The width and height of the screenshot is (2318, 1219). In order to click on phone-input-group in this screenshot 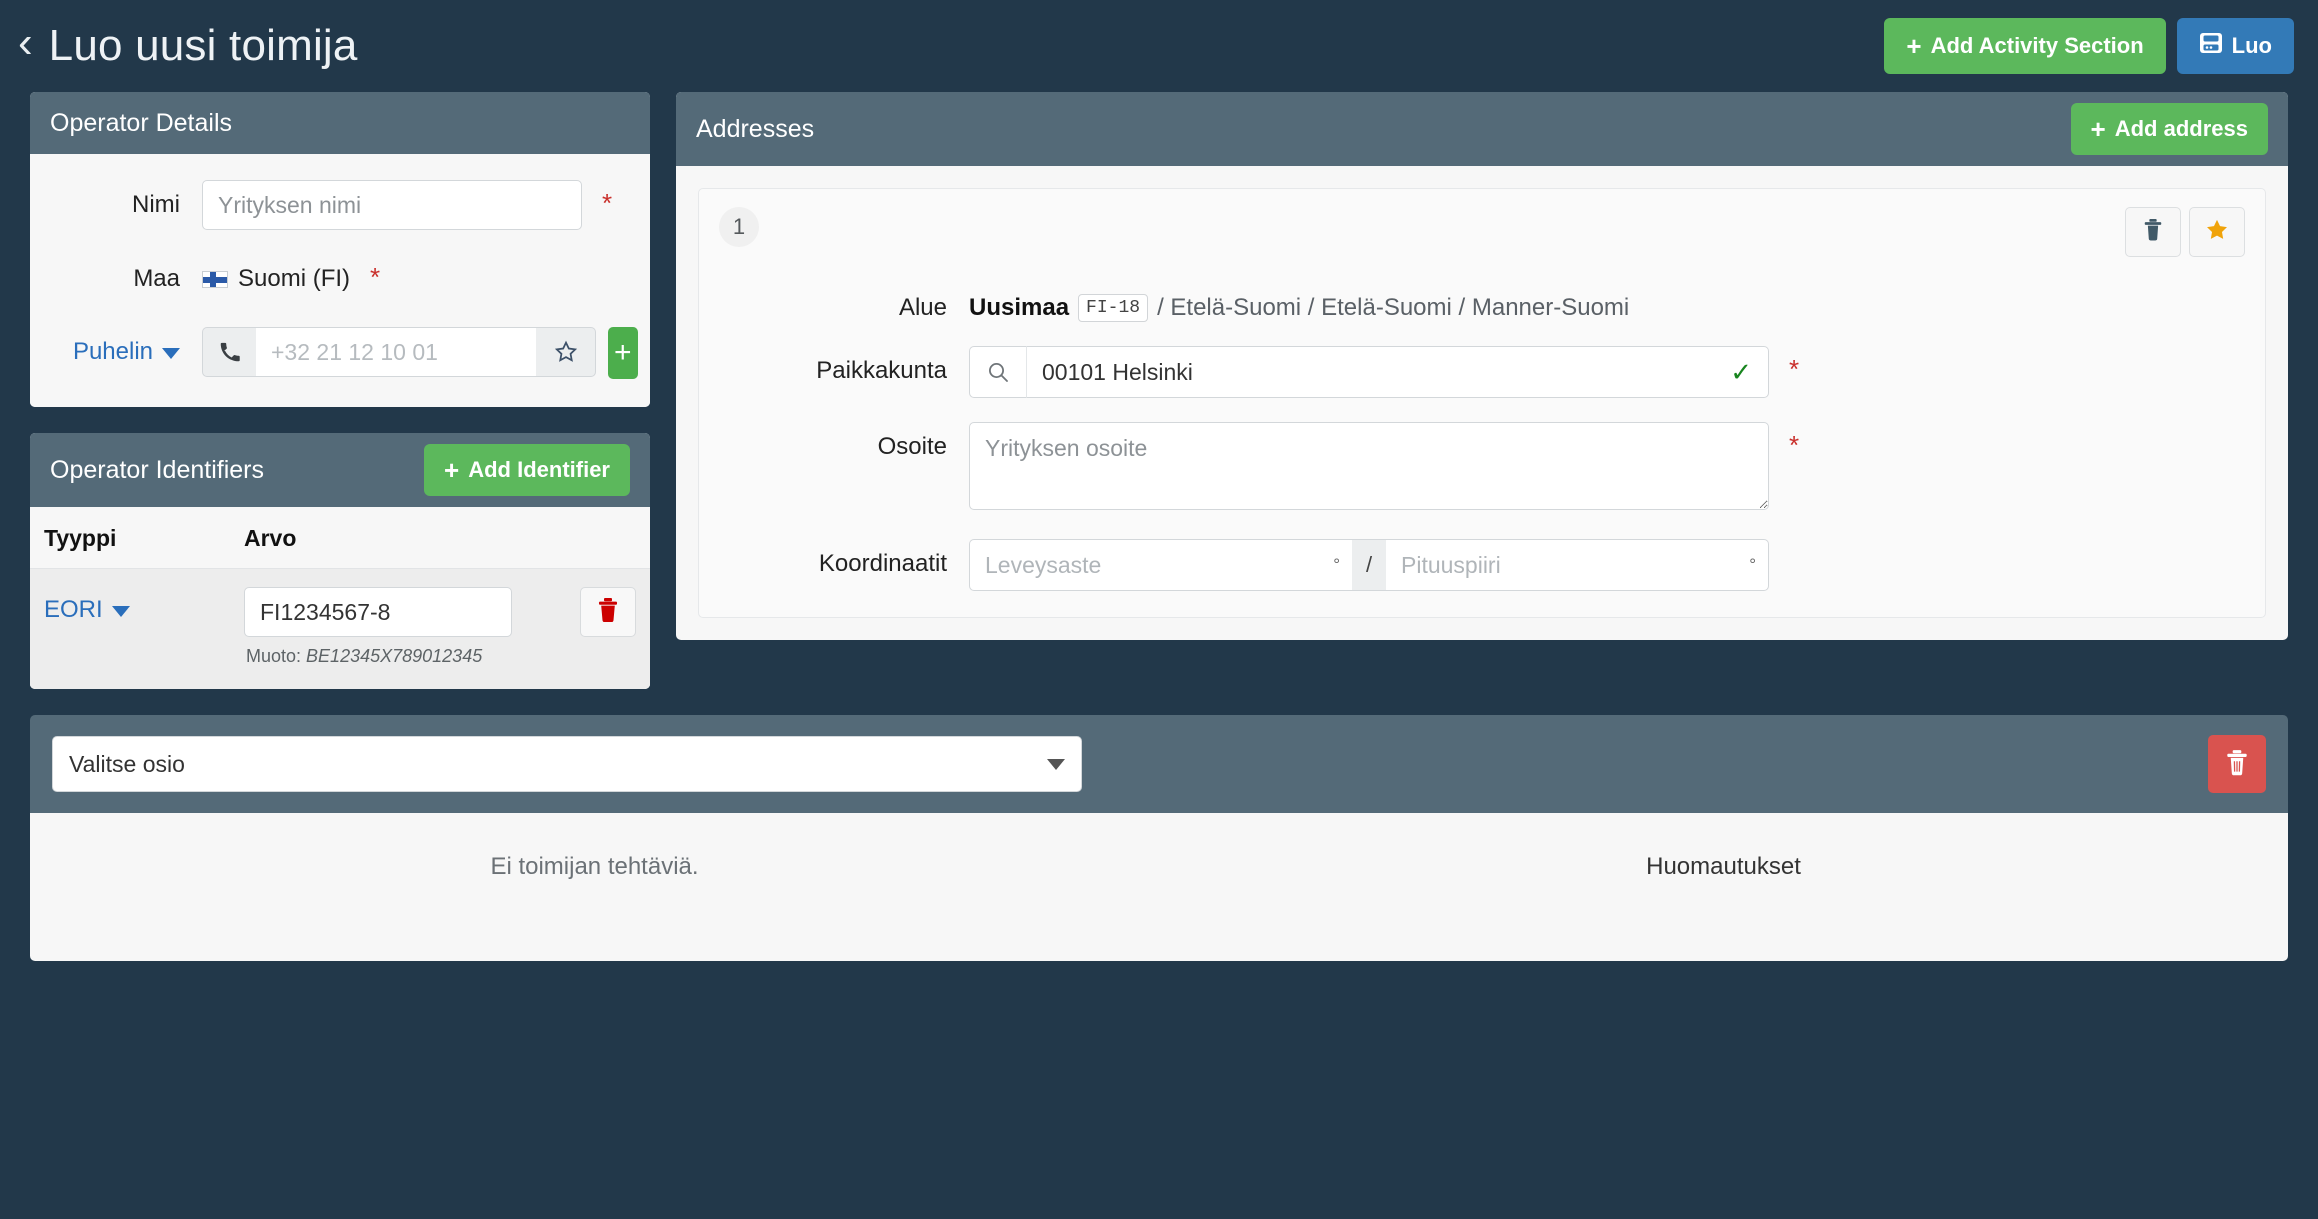, I will do `click(399, 352)`.